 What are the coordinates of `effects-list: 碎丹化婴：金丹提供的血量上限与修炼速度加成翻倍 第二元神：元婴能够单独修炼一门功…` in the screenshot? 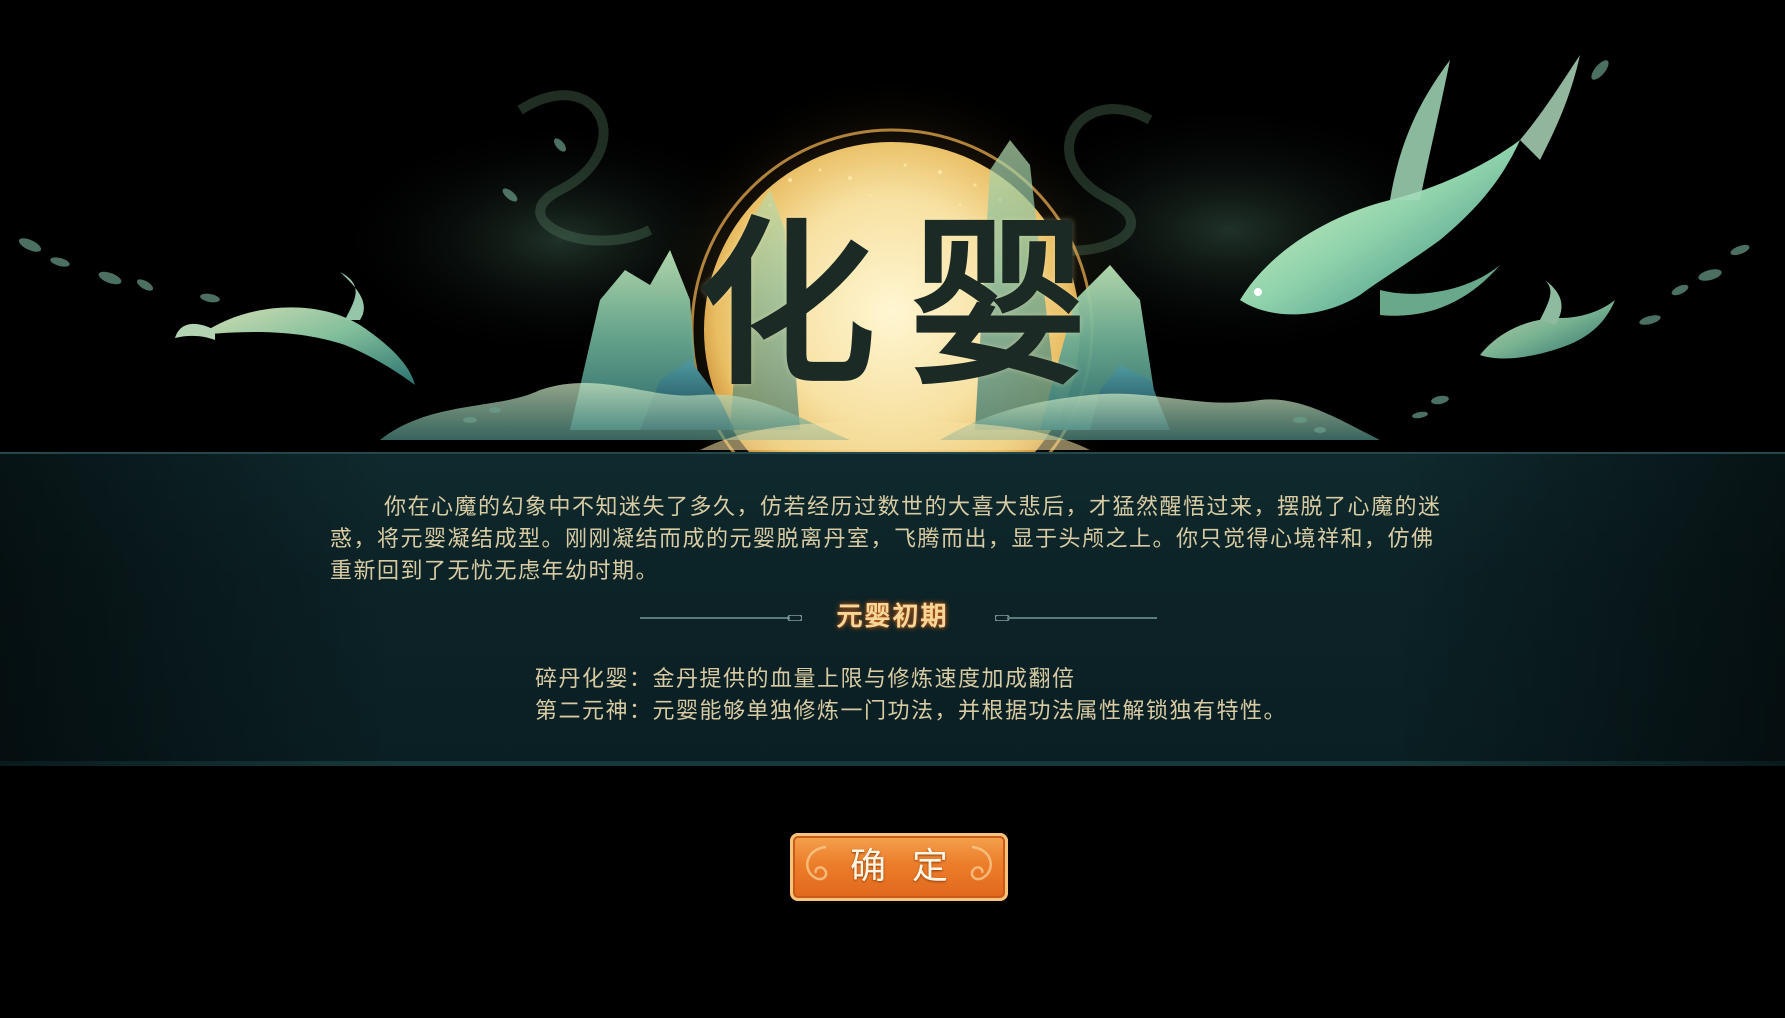 It's located at (1035, 696).